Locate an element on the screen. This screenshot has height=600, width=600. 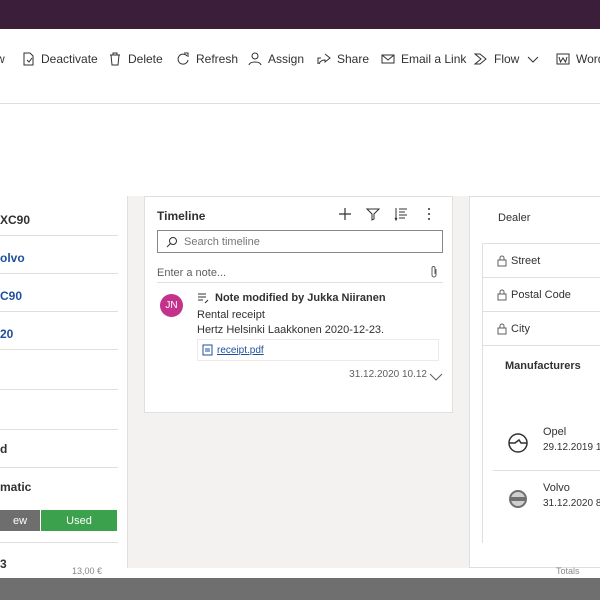
flow-chevron is located at coordinates (536, 59).